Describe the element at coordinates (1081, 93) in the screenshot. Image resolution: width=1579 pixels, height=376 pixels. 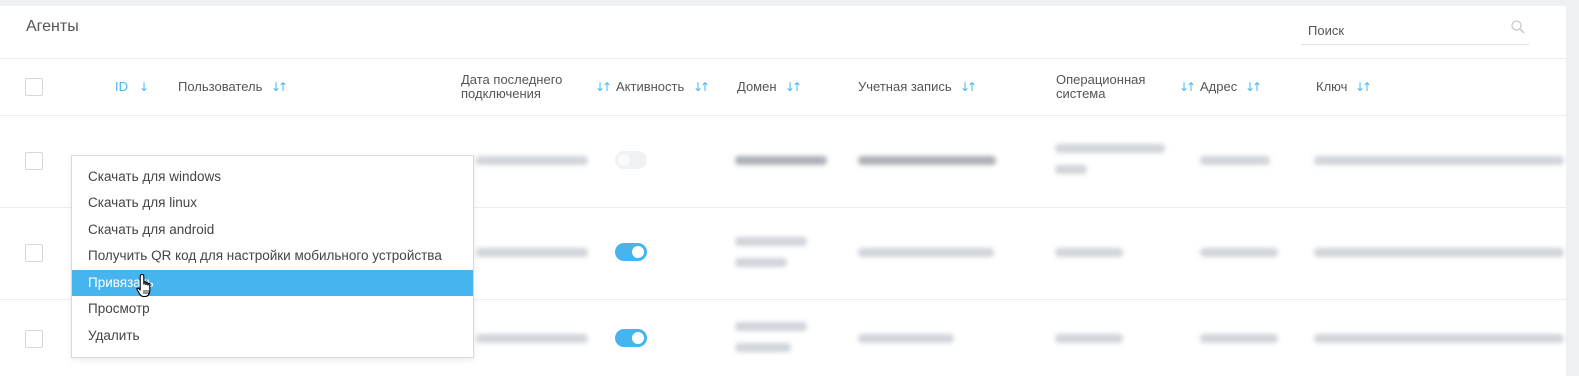
I see `column-header-label: система` at that location.